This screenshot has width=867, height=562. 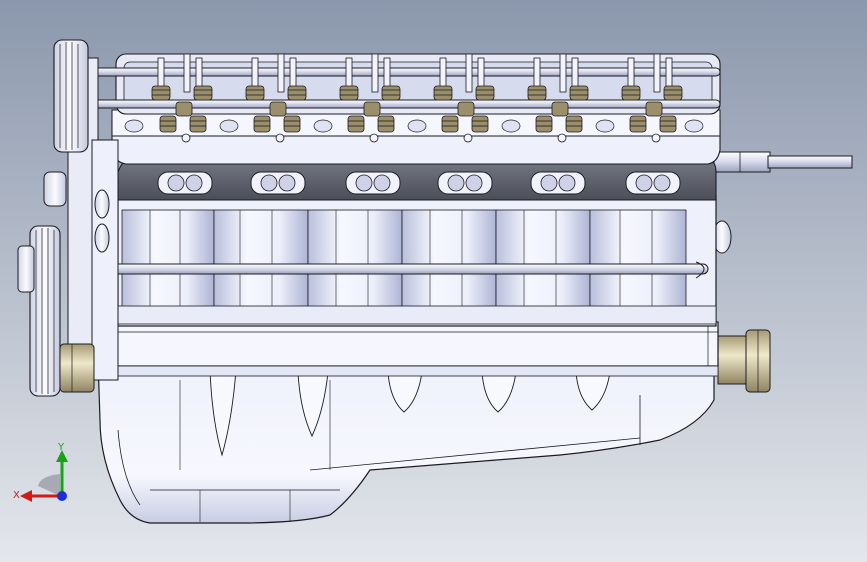 What do you see at coordinates (26, 496) in the screenshot?
I see `x-axis-arrow` at bounding box center [26, 496].